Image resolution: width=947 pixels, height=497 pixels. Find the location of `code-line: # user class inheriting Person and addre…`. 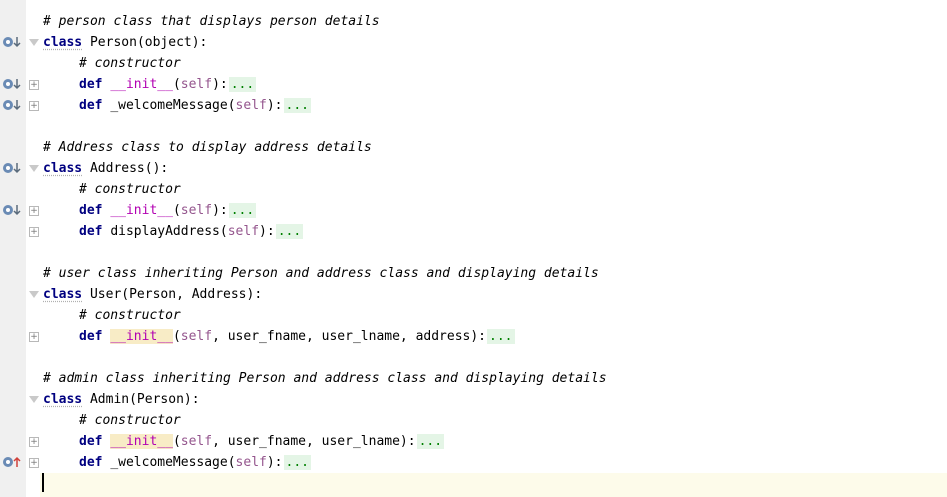

code-line: # user class inheriting Person and addre… is located at coordinates (473, 273).